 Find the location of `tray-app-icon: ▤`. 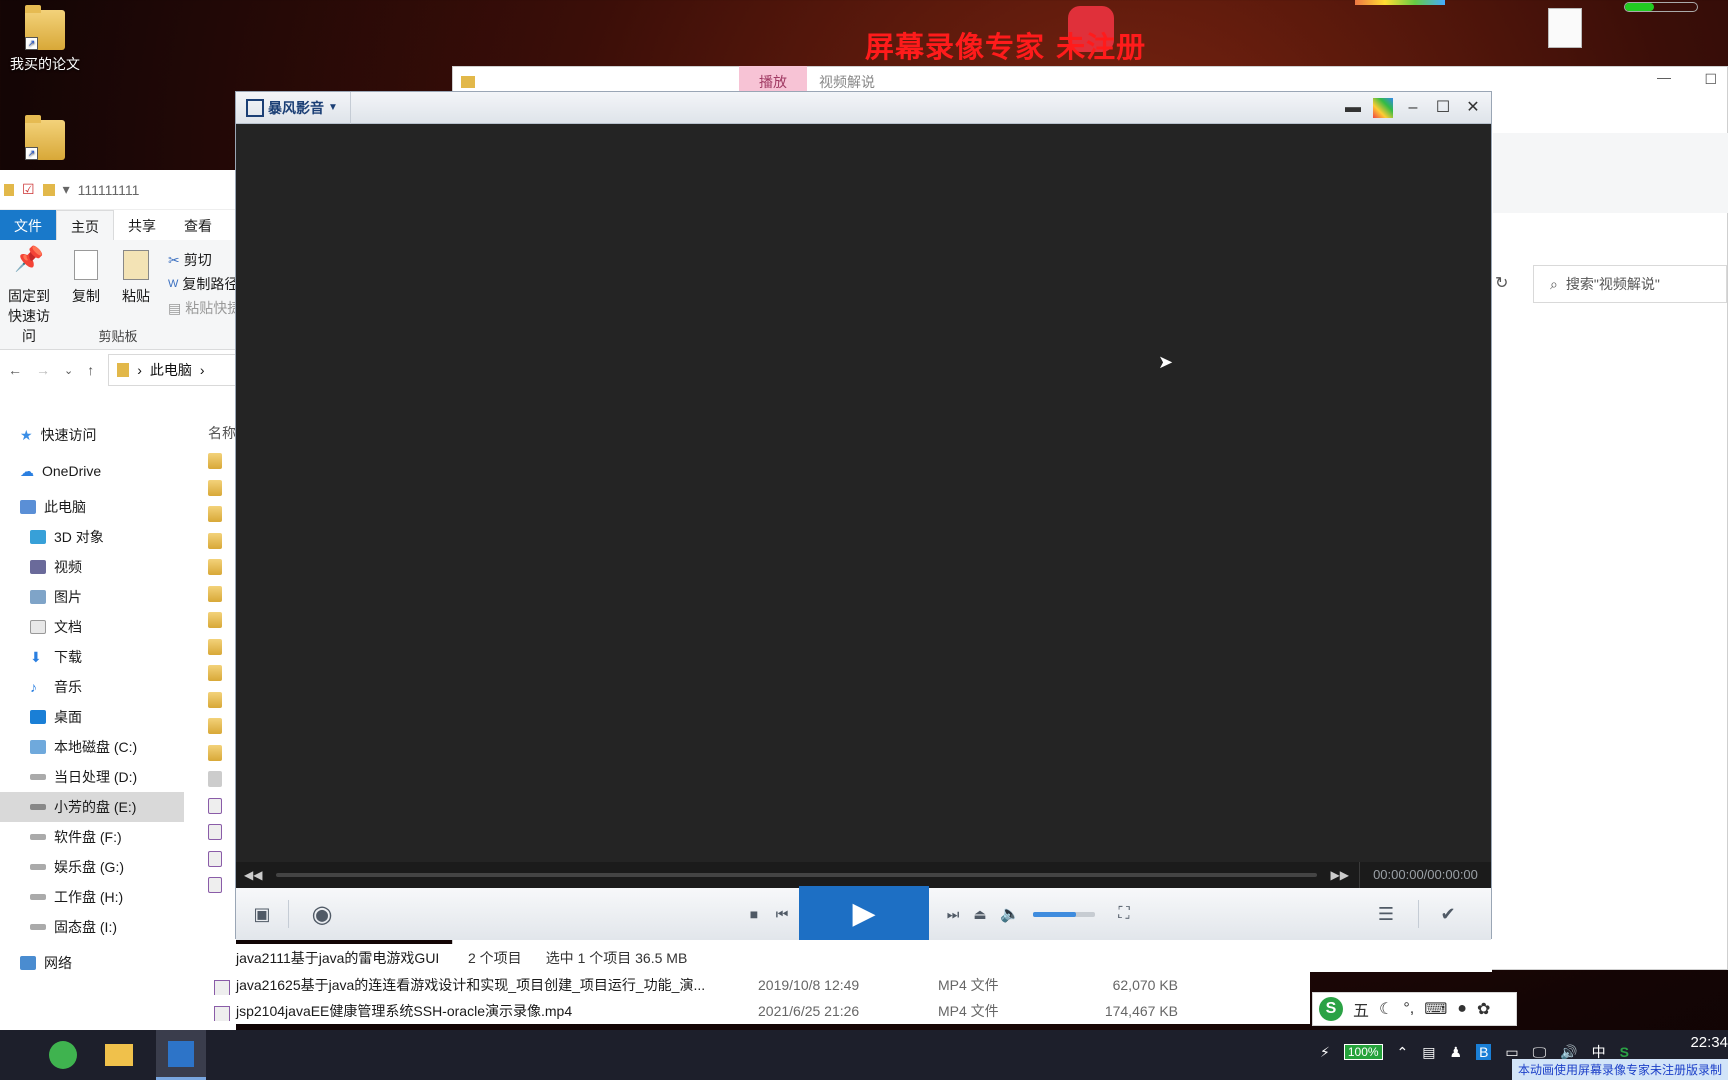

tray-app-icon: ▤ is located at coordinates (1428, 1052).